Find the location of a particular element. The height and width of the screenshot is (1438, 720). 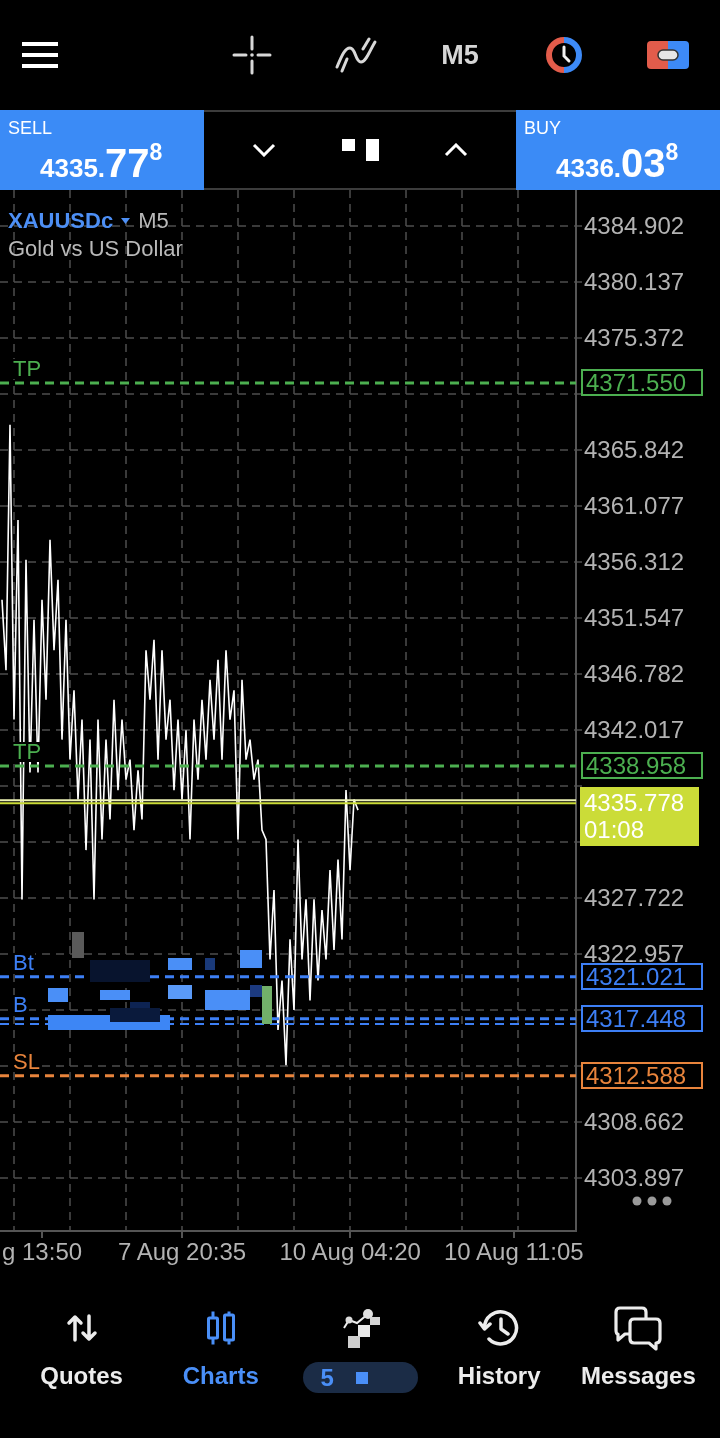

time-label: 10 Aug 11:05 is located at coordinates (514, 1252).